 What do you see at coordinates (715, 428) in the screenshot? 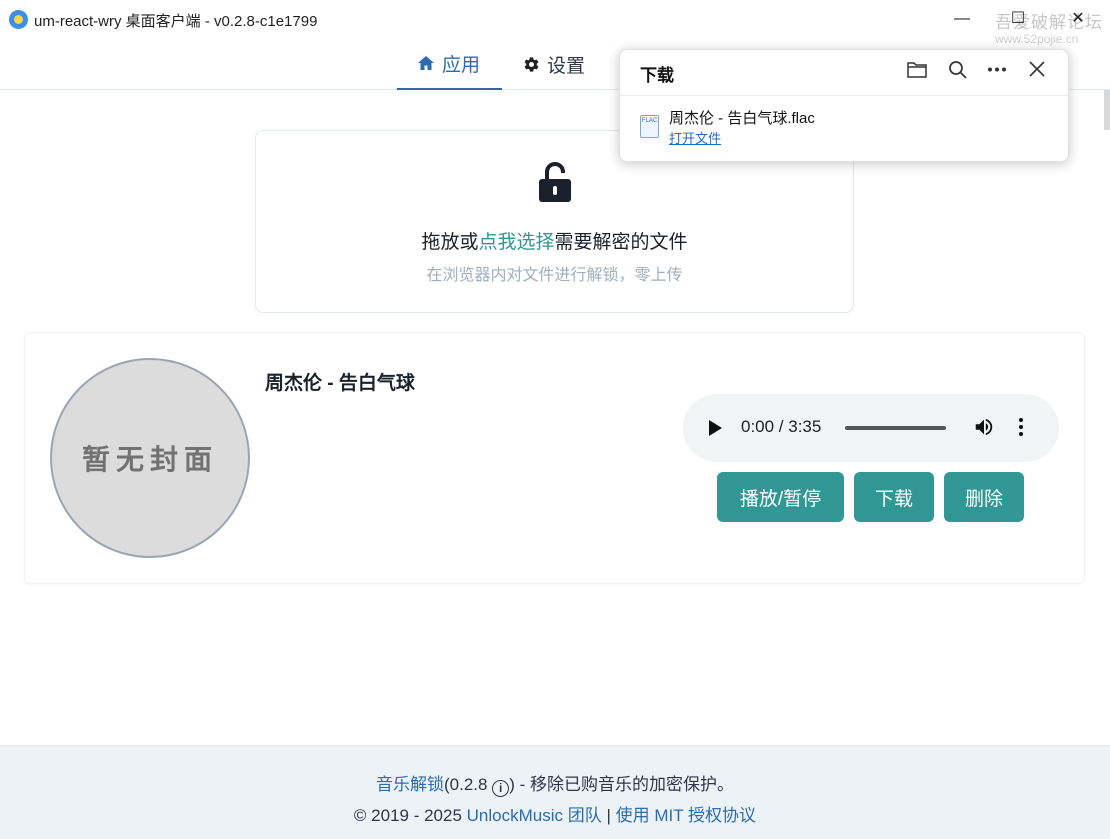
I see `play-icon` at bounding box center [715, 428].